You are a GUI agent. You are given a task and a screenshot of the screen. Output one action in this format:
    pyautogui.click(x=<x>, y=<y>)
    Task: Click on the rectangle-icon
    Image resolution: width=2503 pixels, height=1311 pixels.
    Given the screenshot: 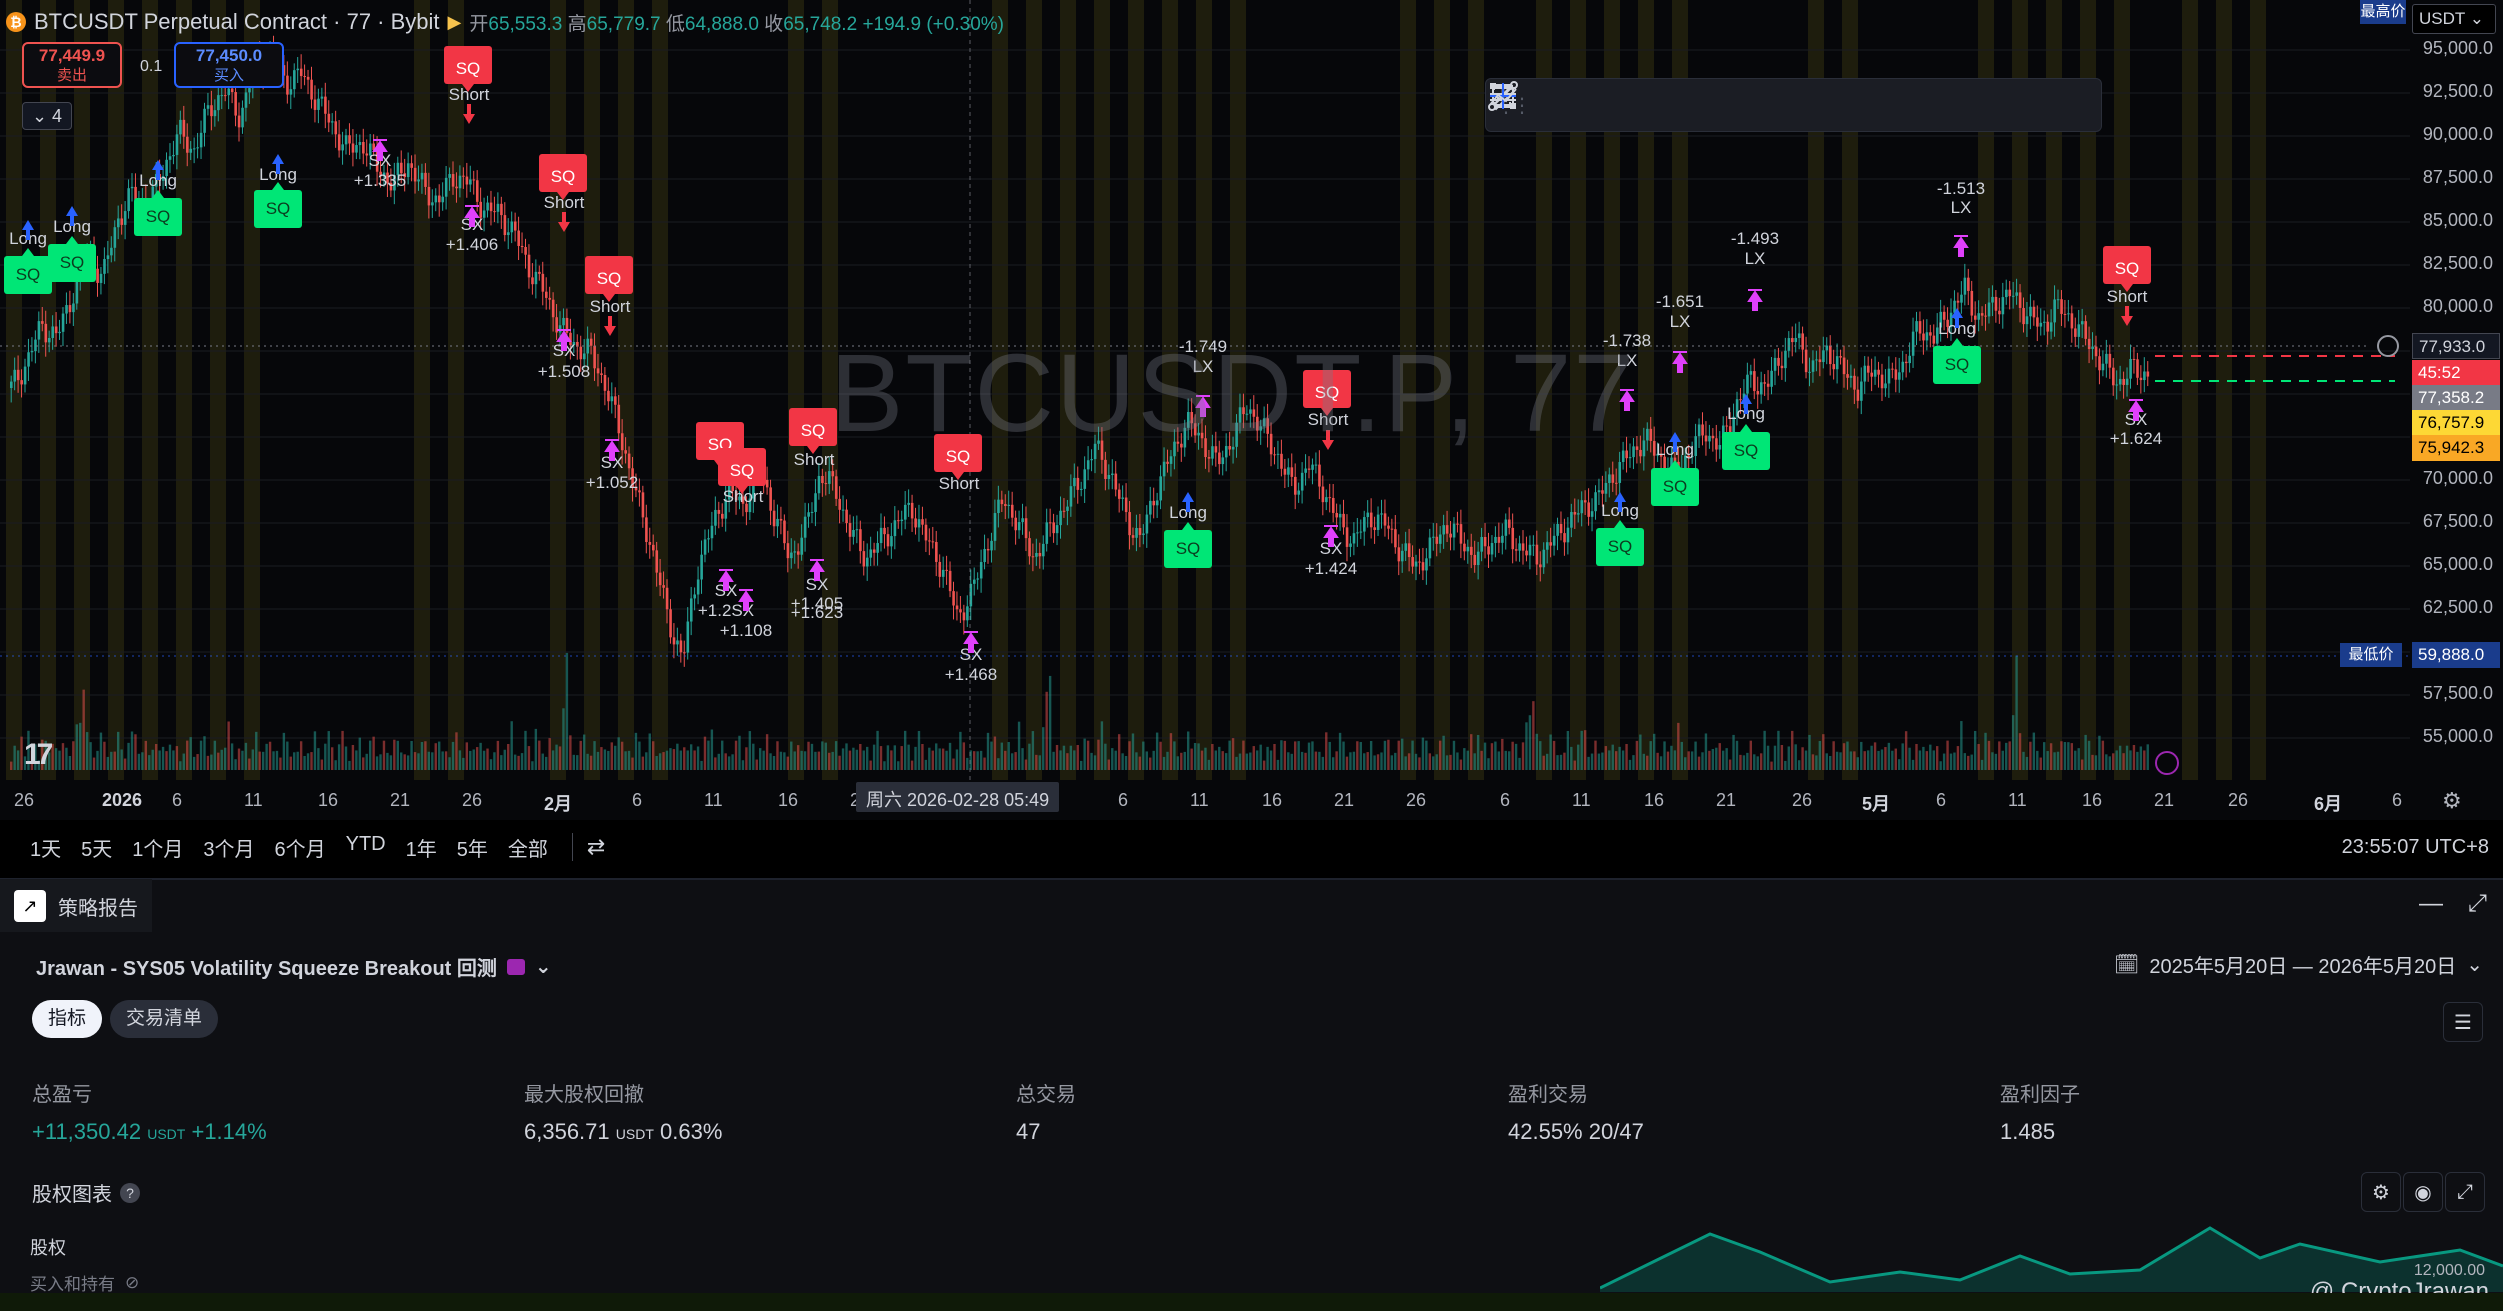 What is the action you would take?
    pyautogui.click(x=1630, y=105)
    